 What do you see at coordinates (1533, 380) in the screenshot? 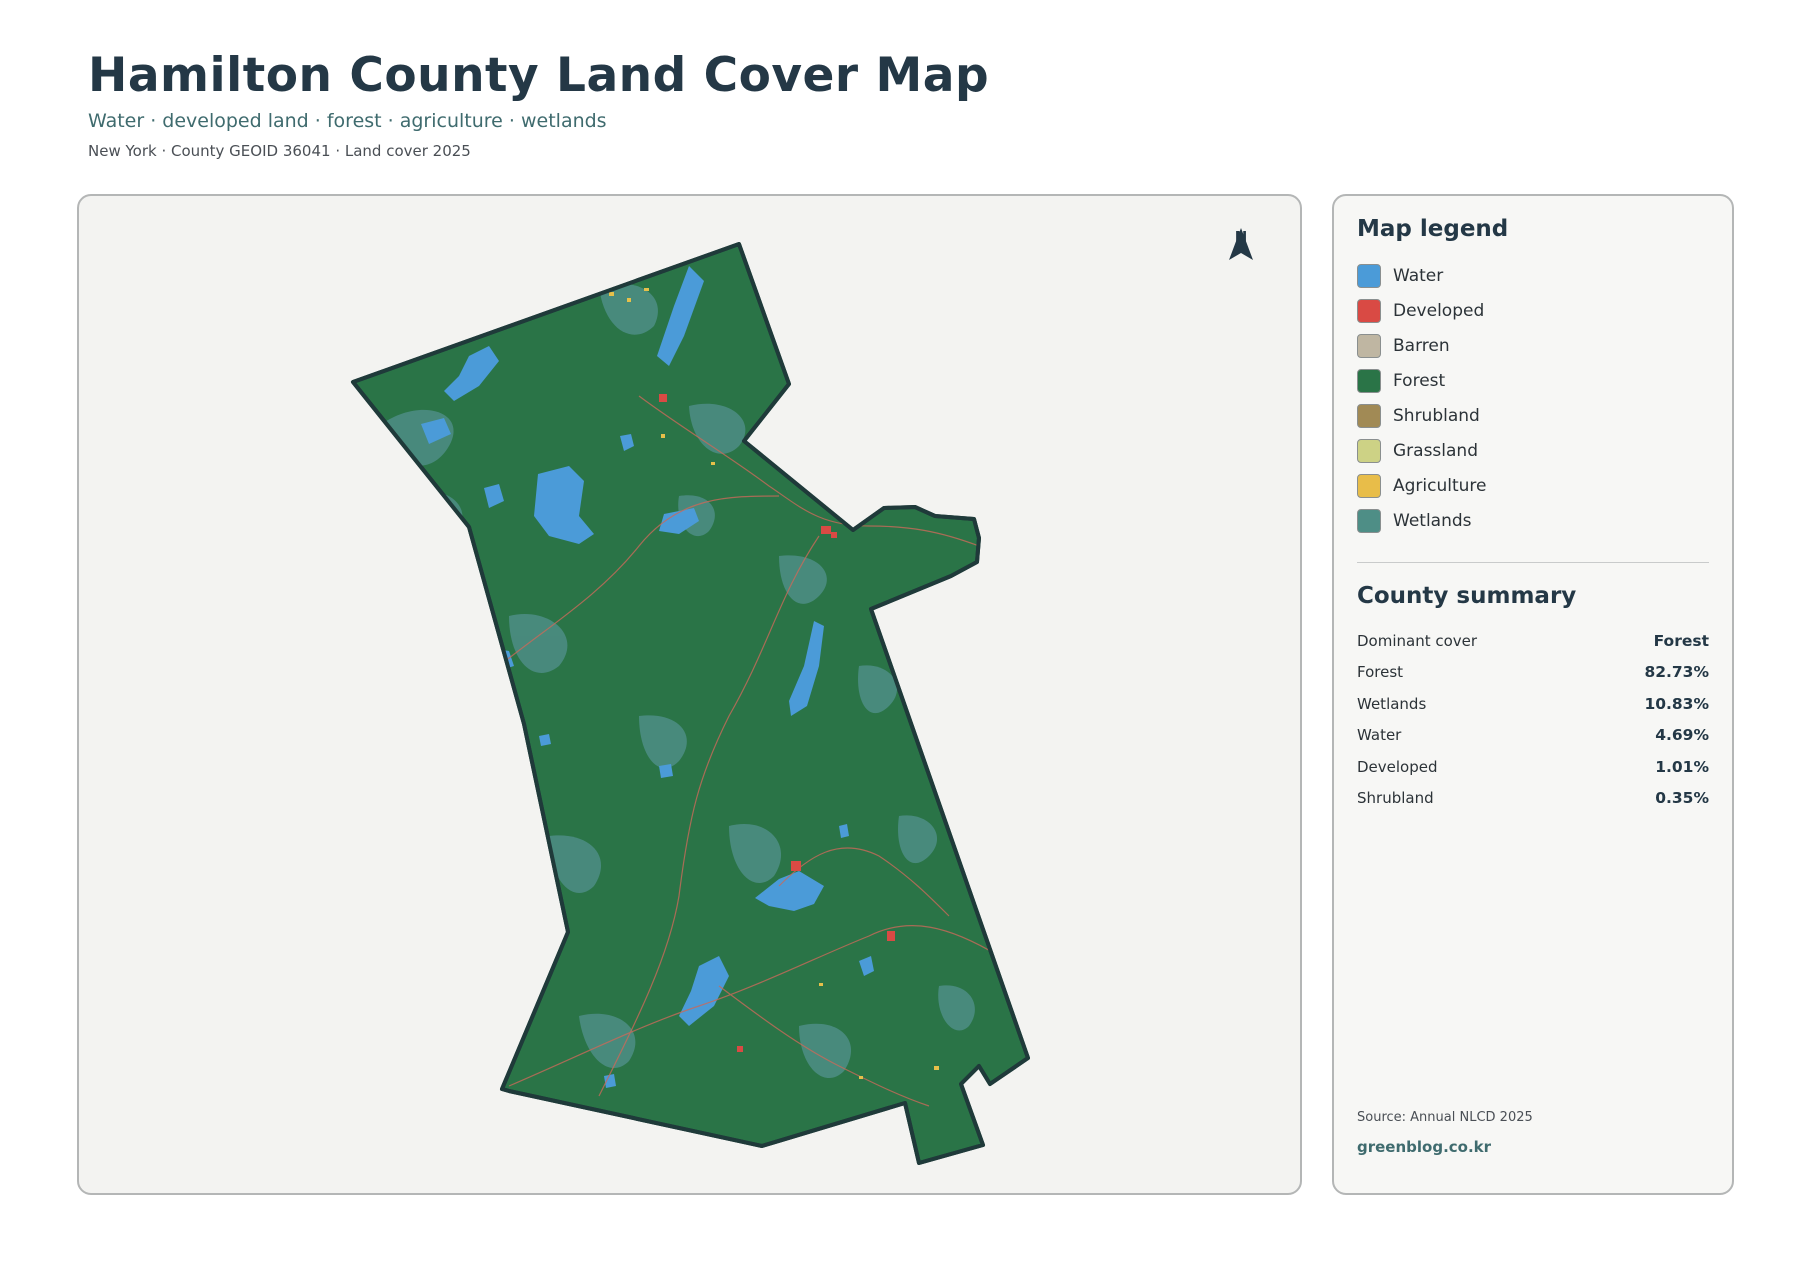
I see `legend-item-forest: Forest` at bounding box center [1533, 380].